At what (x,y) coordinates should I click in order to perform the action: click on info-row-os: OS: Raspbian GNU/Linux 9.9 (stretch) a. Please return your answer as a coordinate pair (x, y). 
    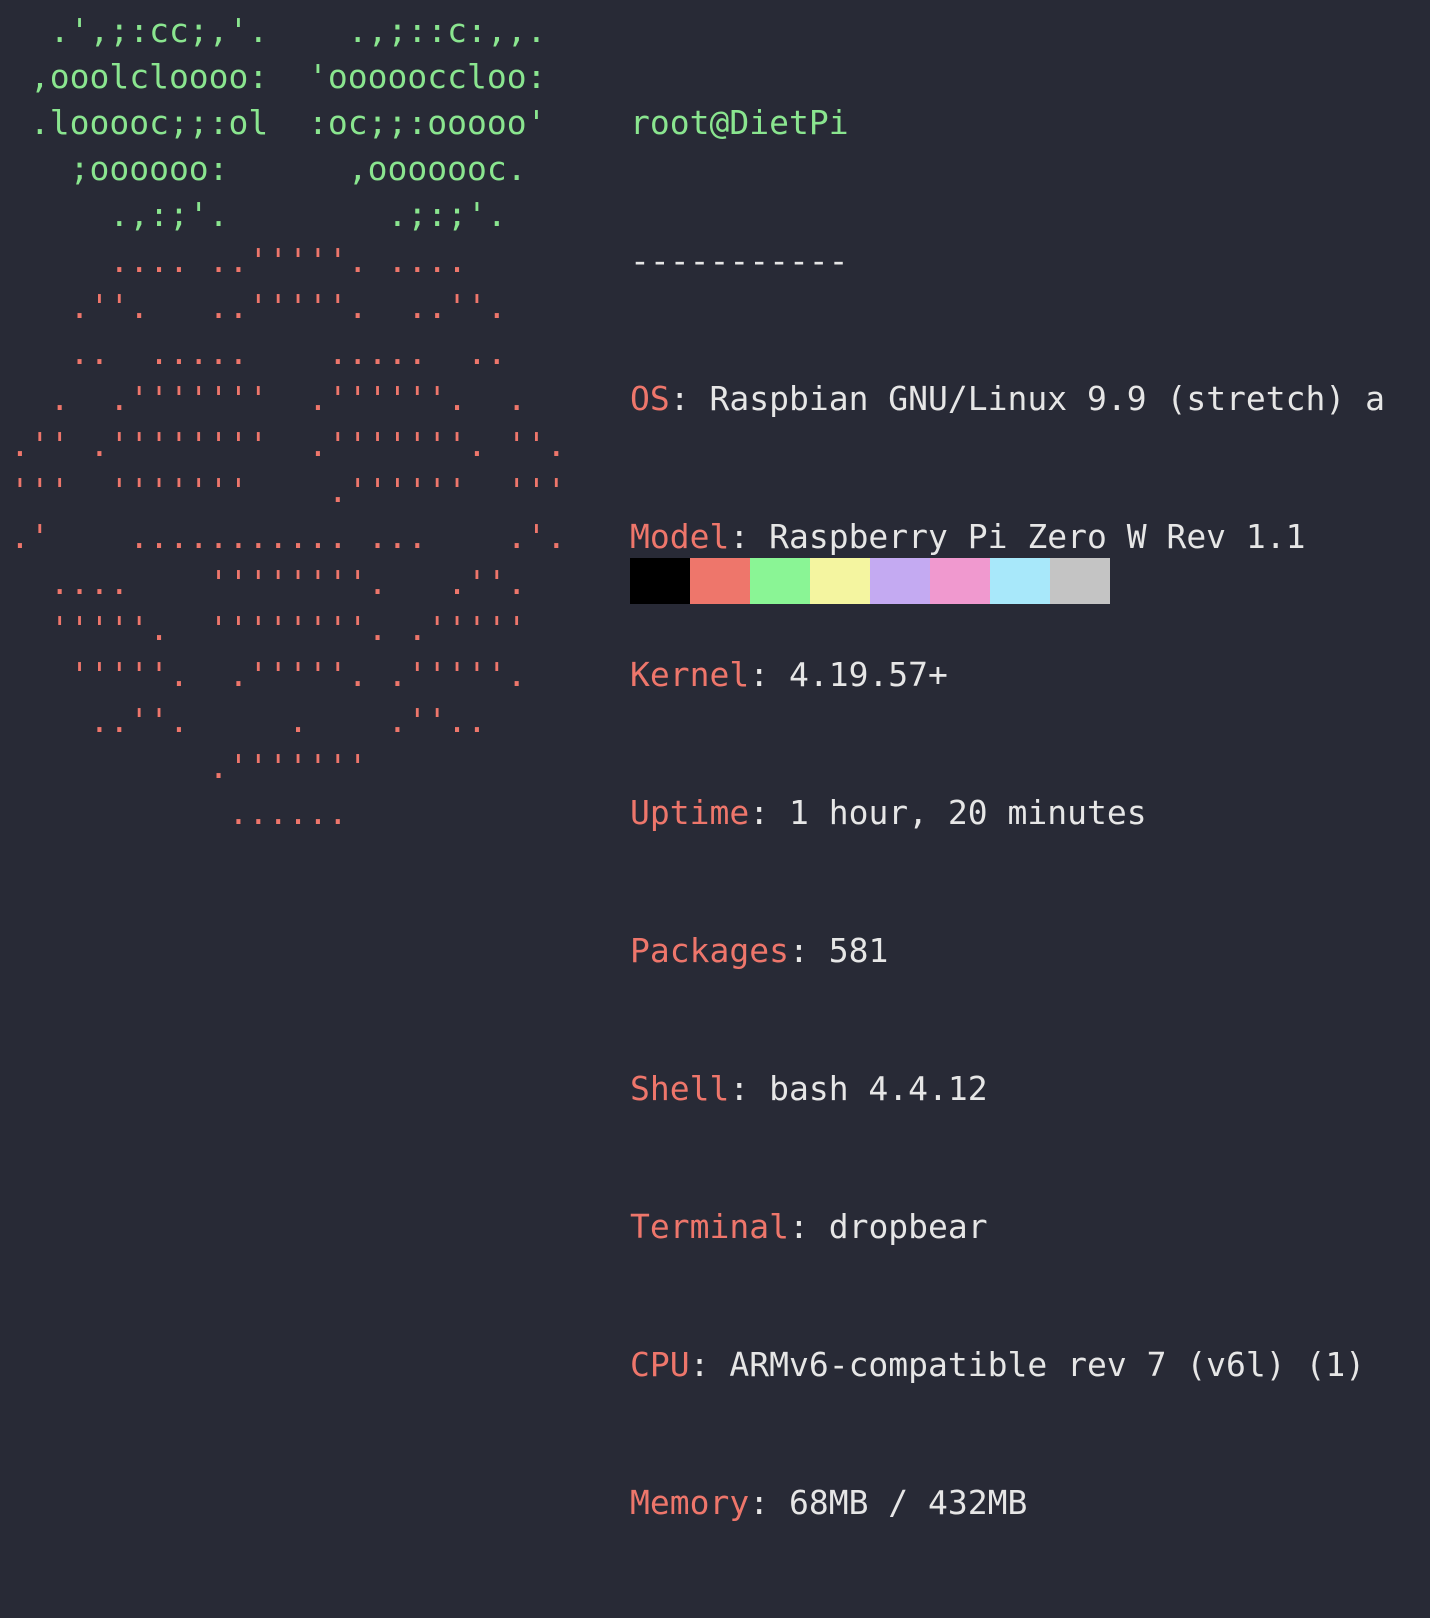
    Looking at the image, I should click on (1008, 398).